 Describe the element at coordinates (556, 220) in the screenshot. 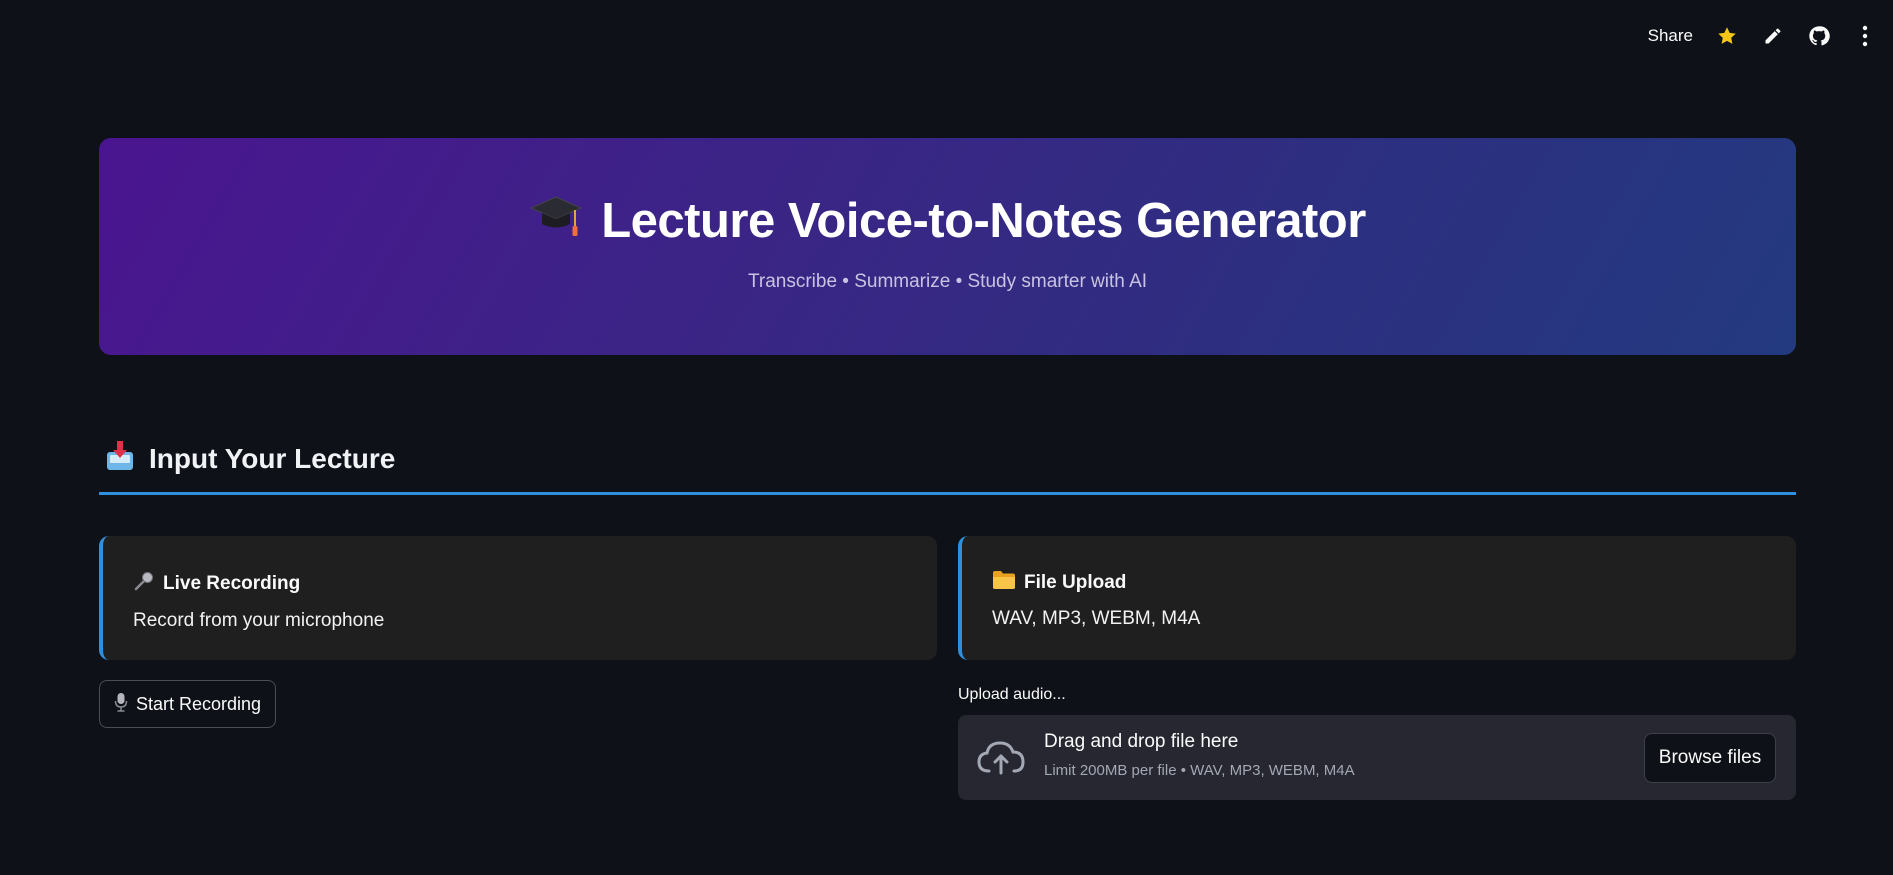

I see `graduation-cap-icon` at that location.